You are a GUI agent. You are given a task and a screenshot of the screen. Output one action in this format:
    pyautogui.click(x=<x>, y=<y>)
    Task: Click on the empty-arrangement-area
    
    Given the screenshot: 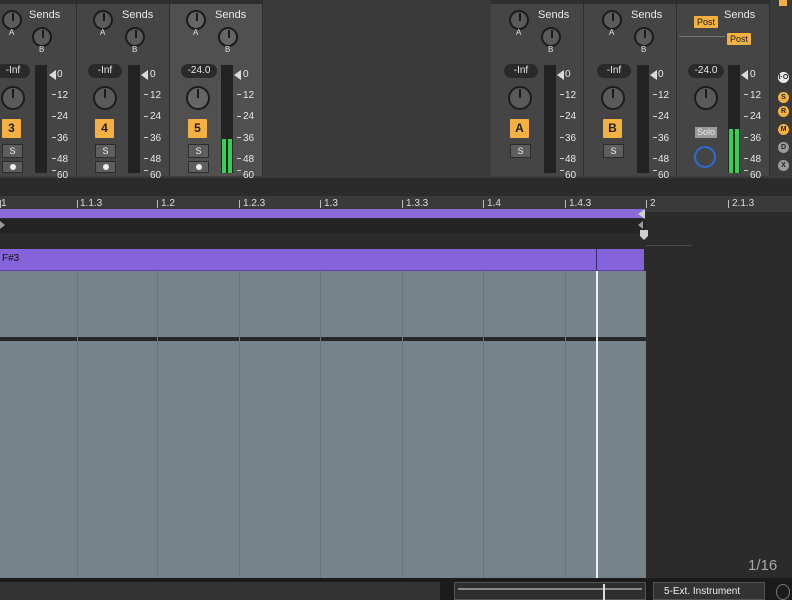 What is the action you would take?
    pyautogui.click(x=719, y=424)
    